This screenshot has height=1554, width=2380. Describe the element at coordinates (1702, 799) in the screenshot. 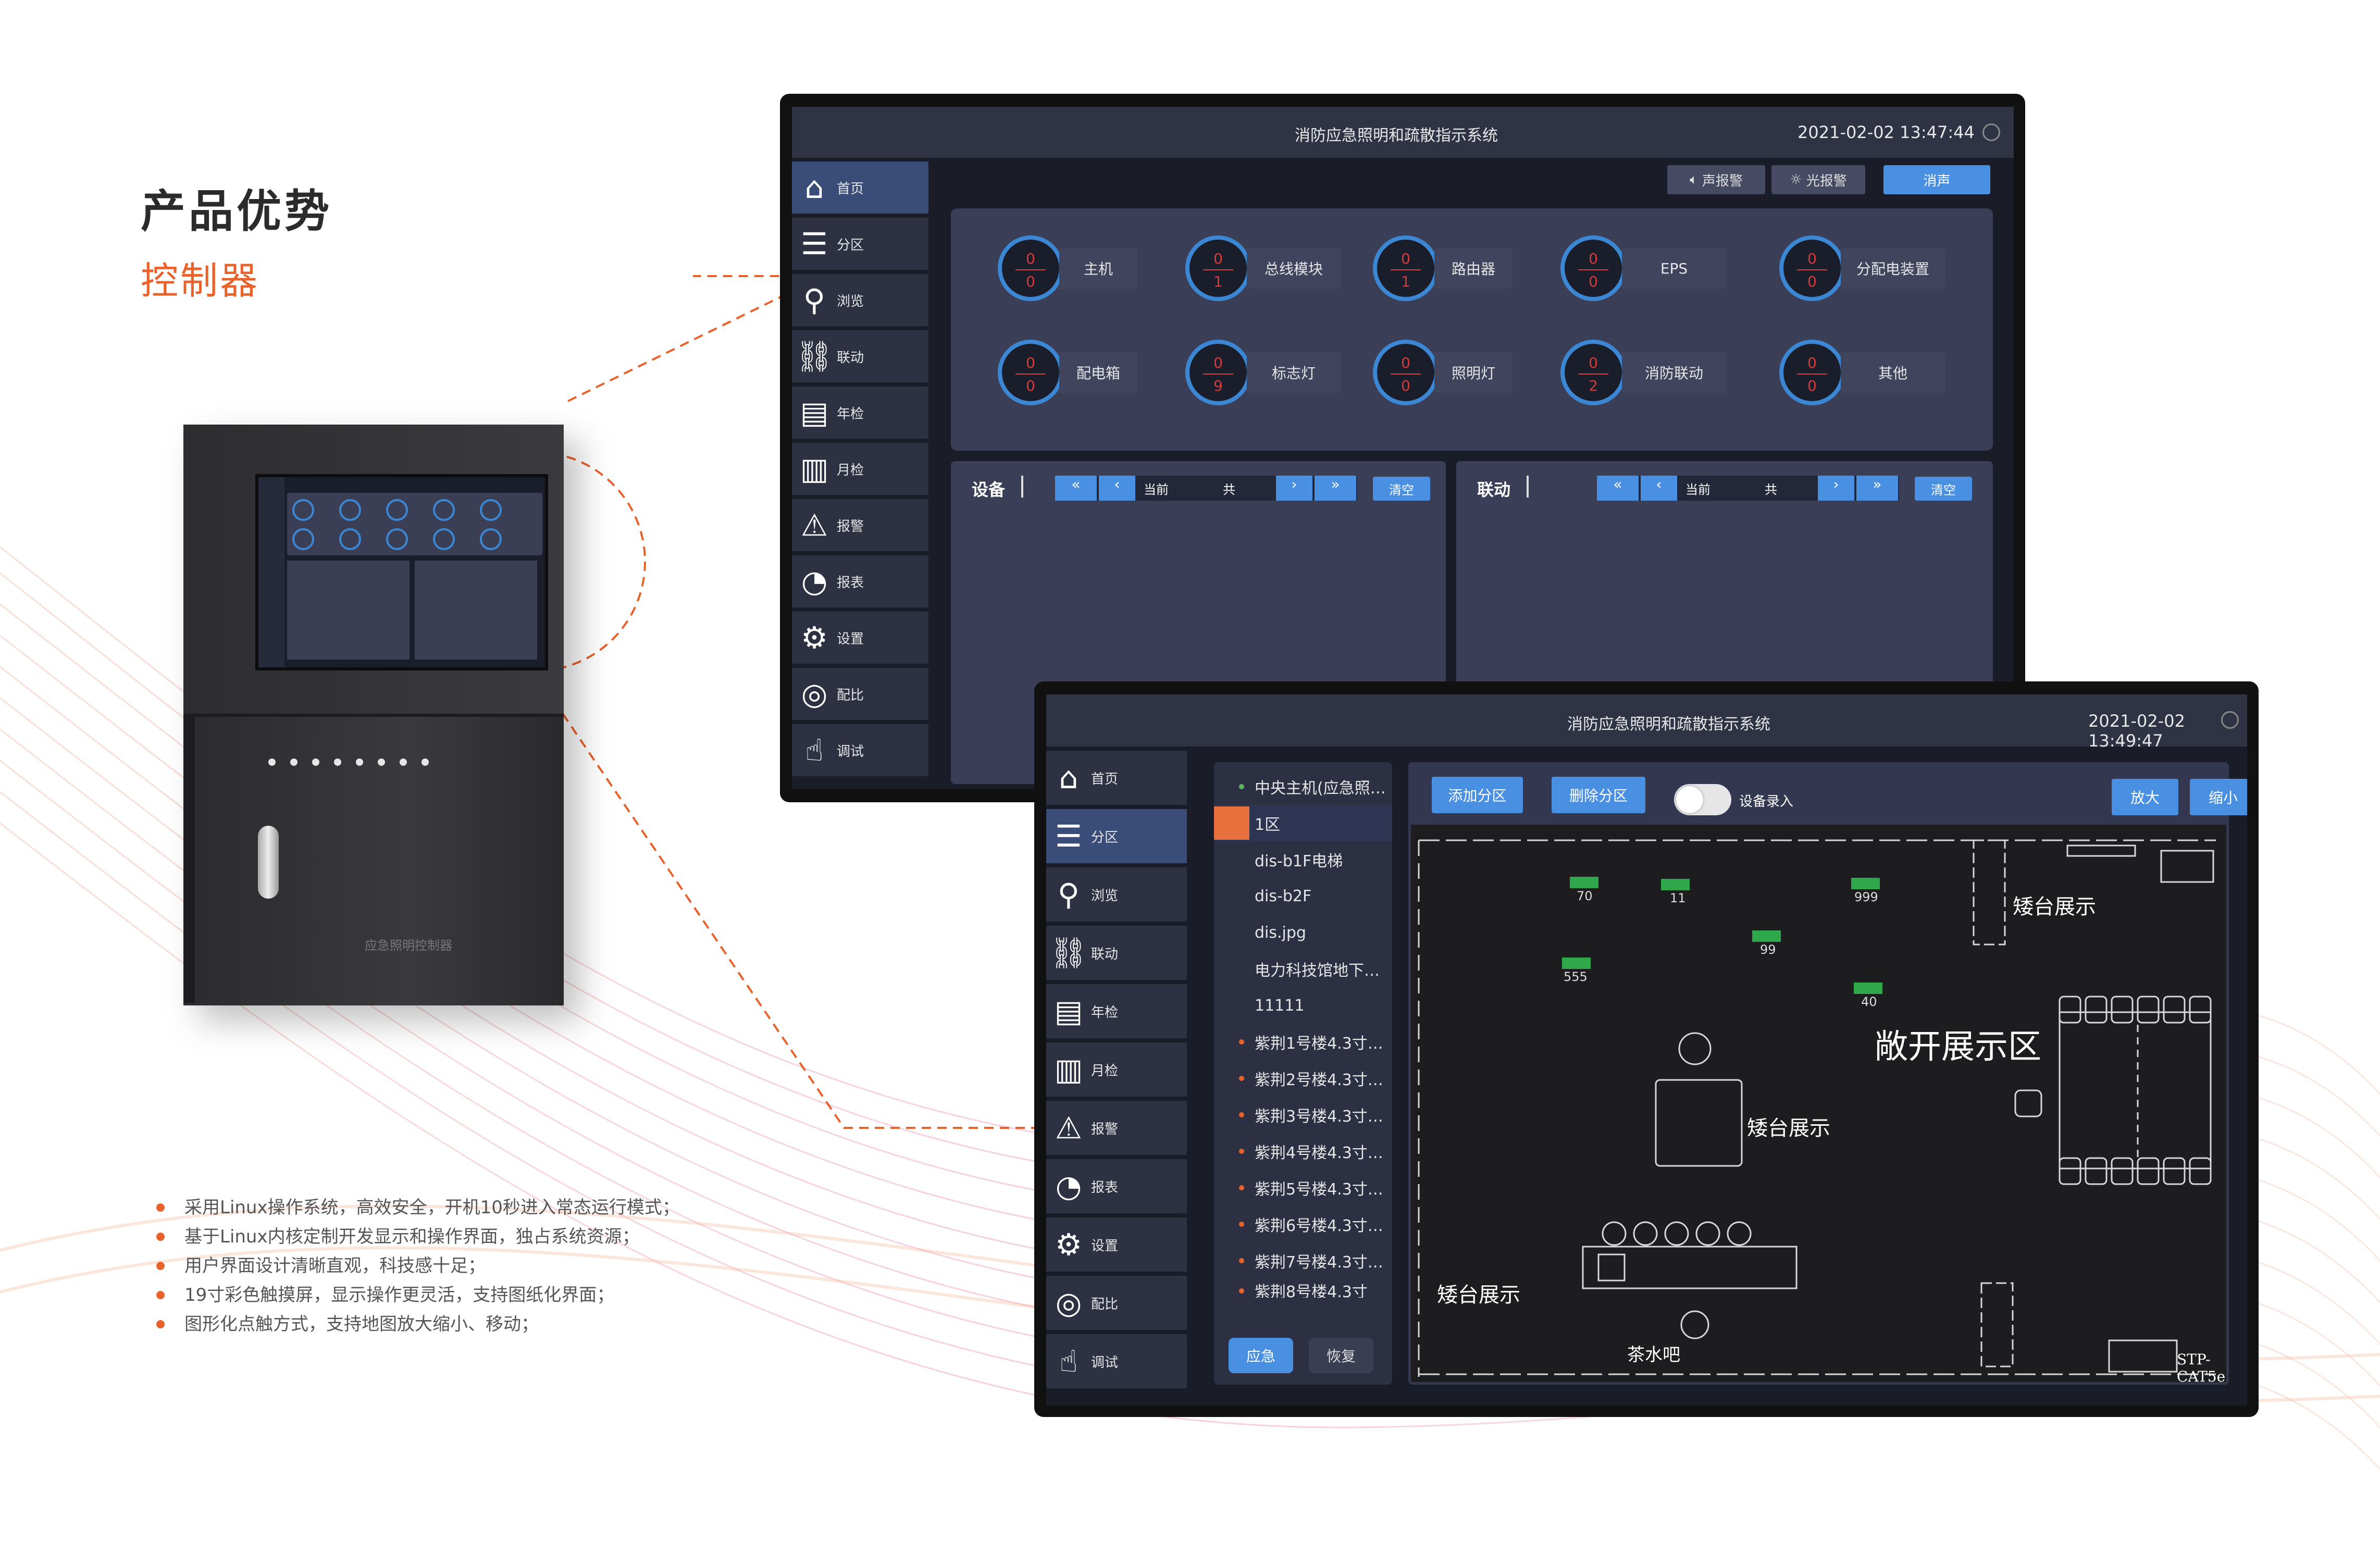

I see `device-entry-toggle` at that location.